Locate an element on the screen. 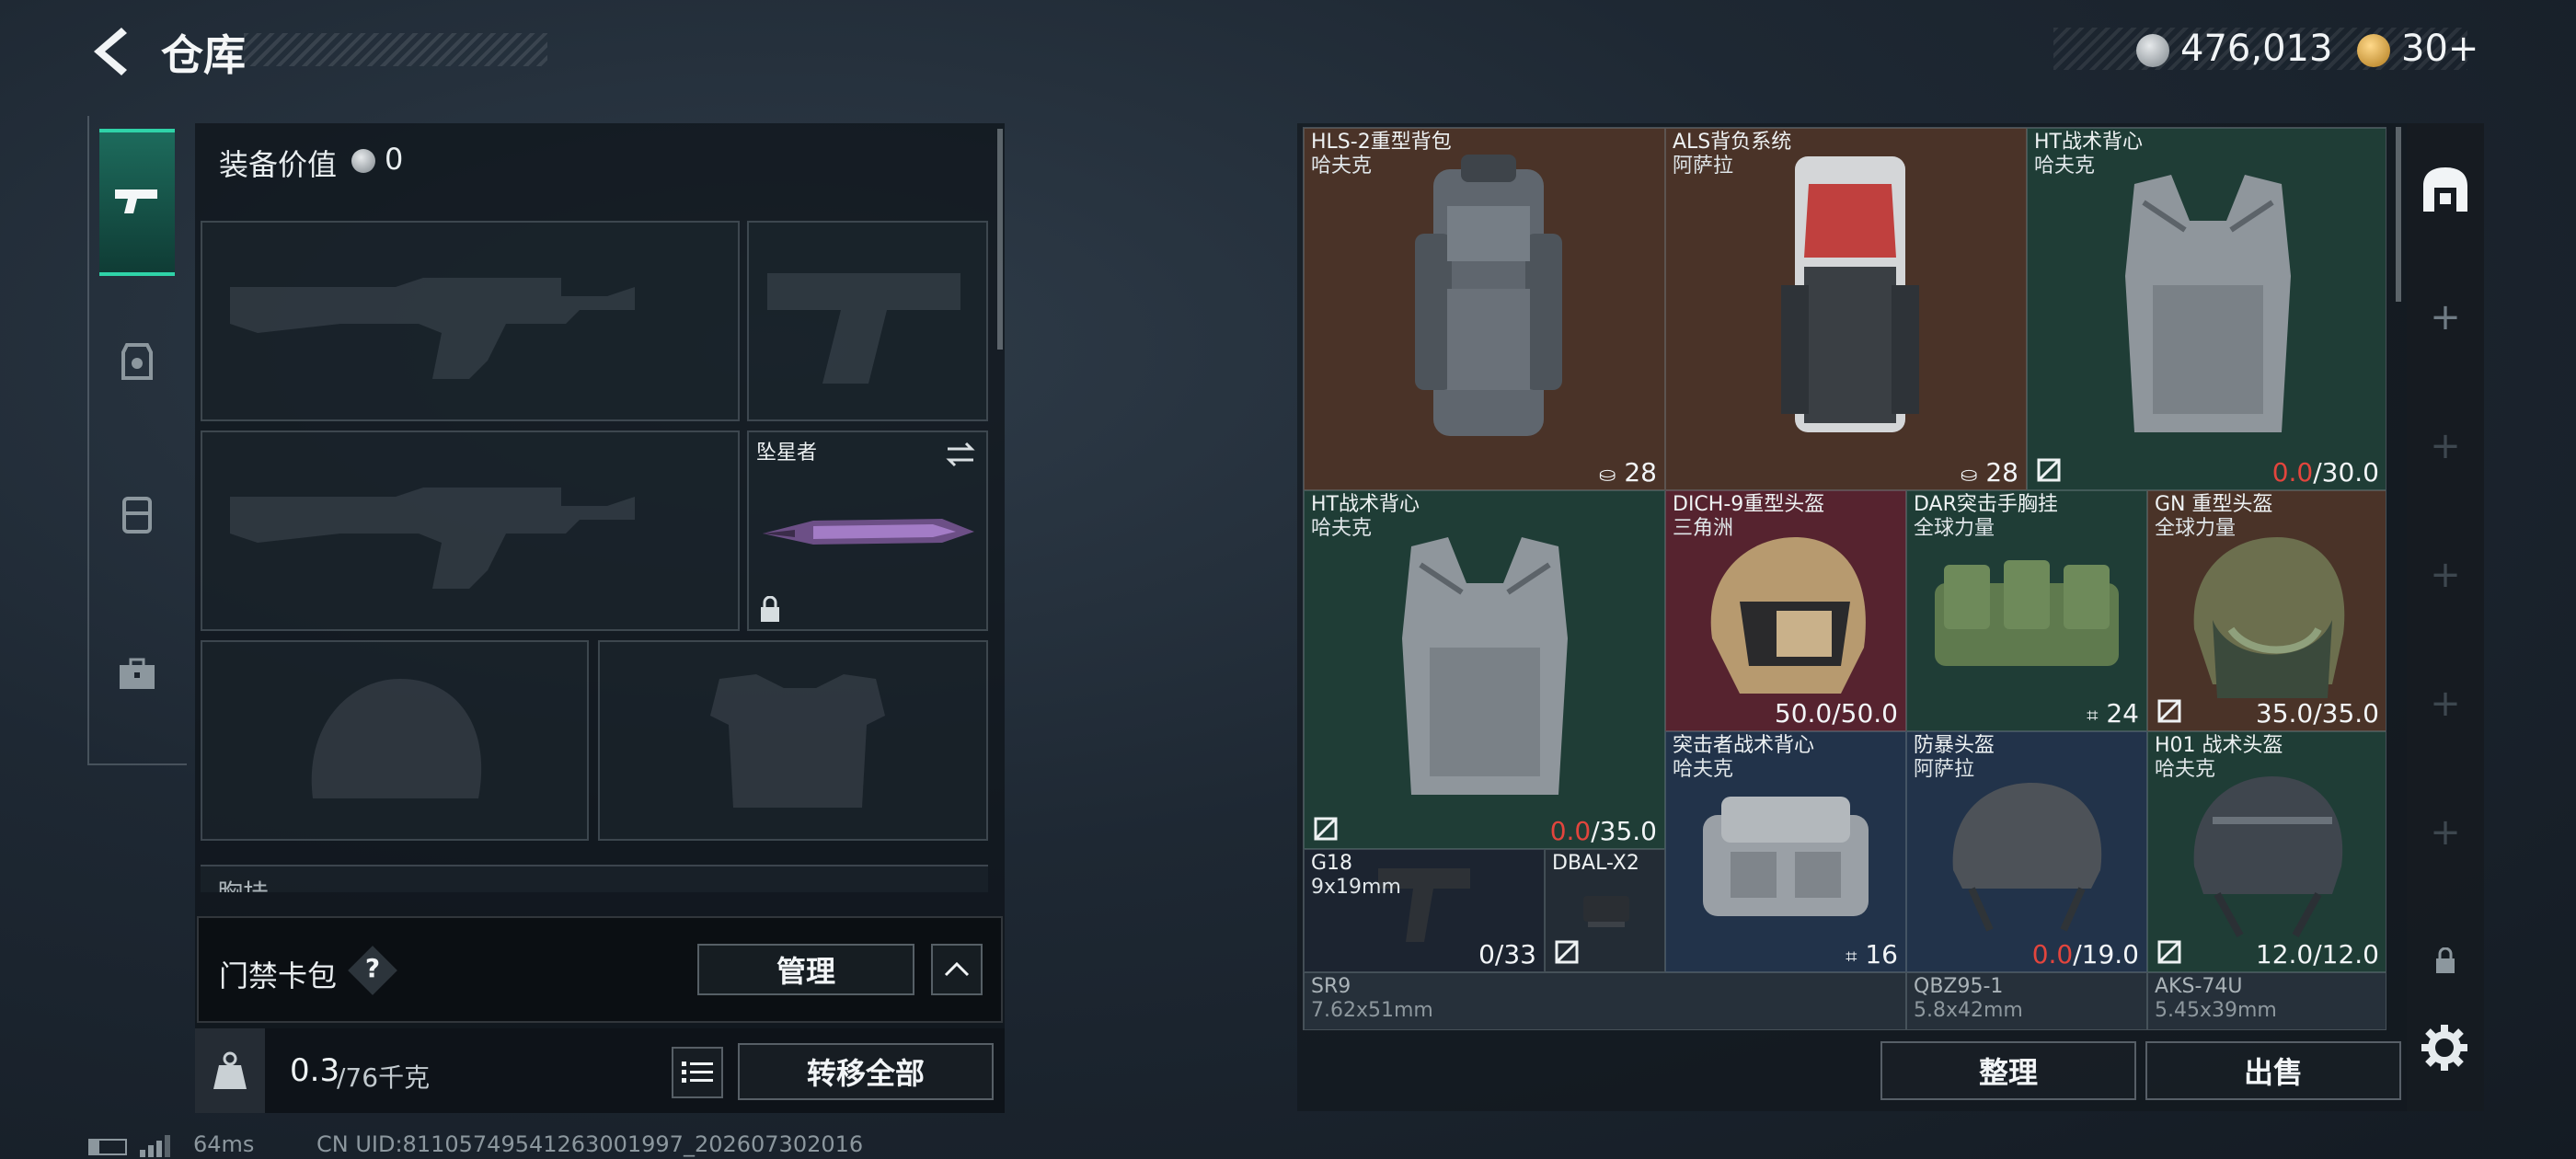 The height and width of the screenshot is (1159, 2576). weight-current: 0.3 is located at coordinates (315, 1070).